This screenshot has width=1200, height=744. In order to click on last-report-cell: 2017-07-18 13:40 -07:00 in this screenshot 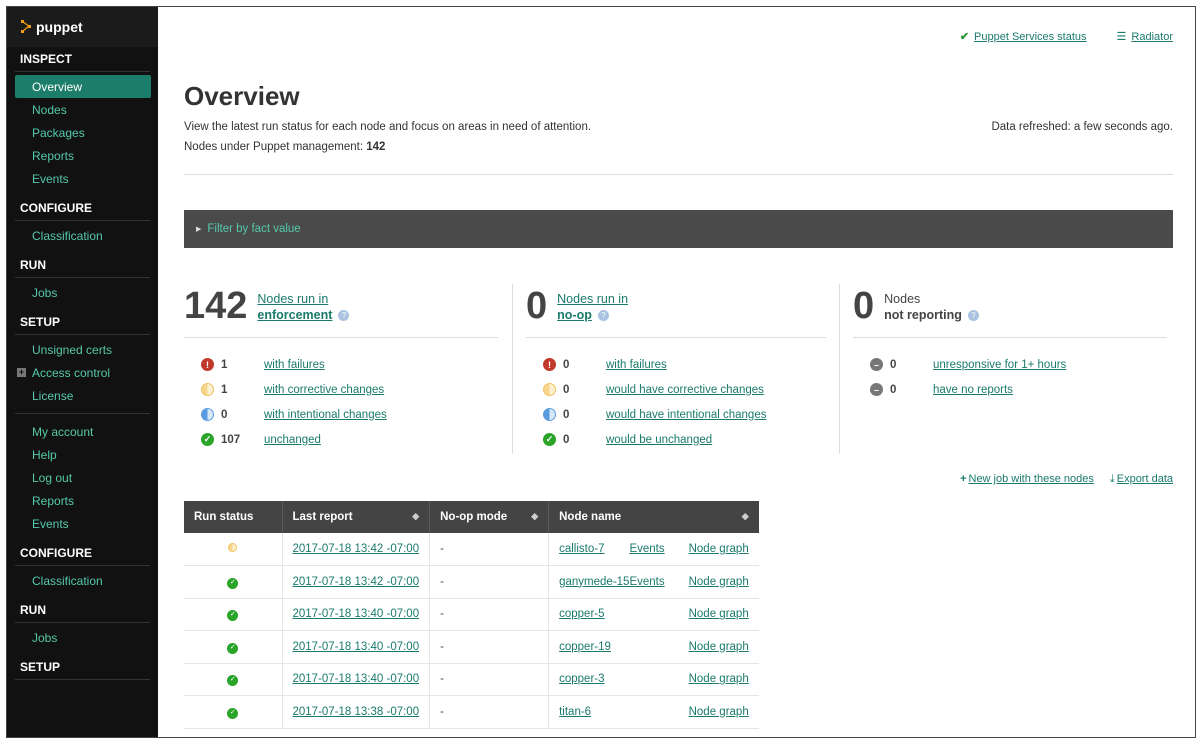, I will do `click(356, 647)`.